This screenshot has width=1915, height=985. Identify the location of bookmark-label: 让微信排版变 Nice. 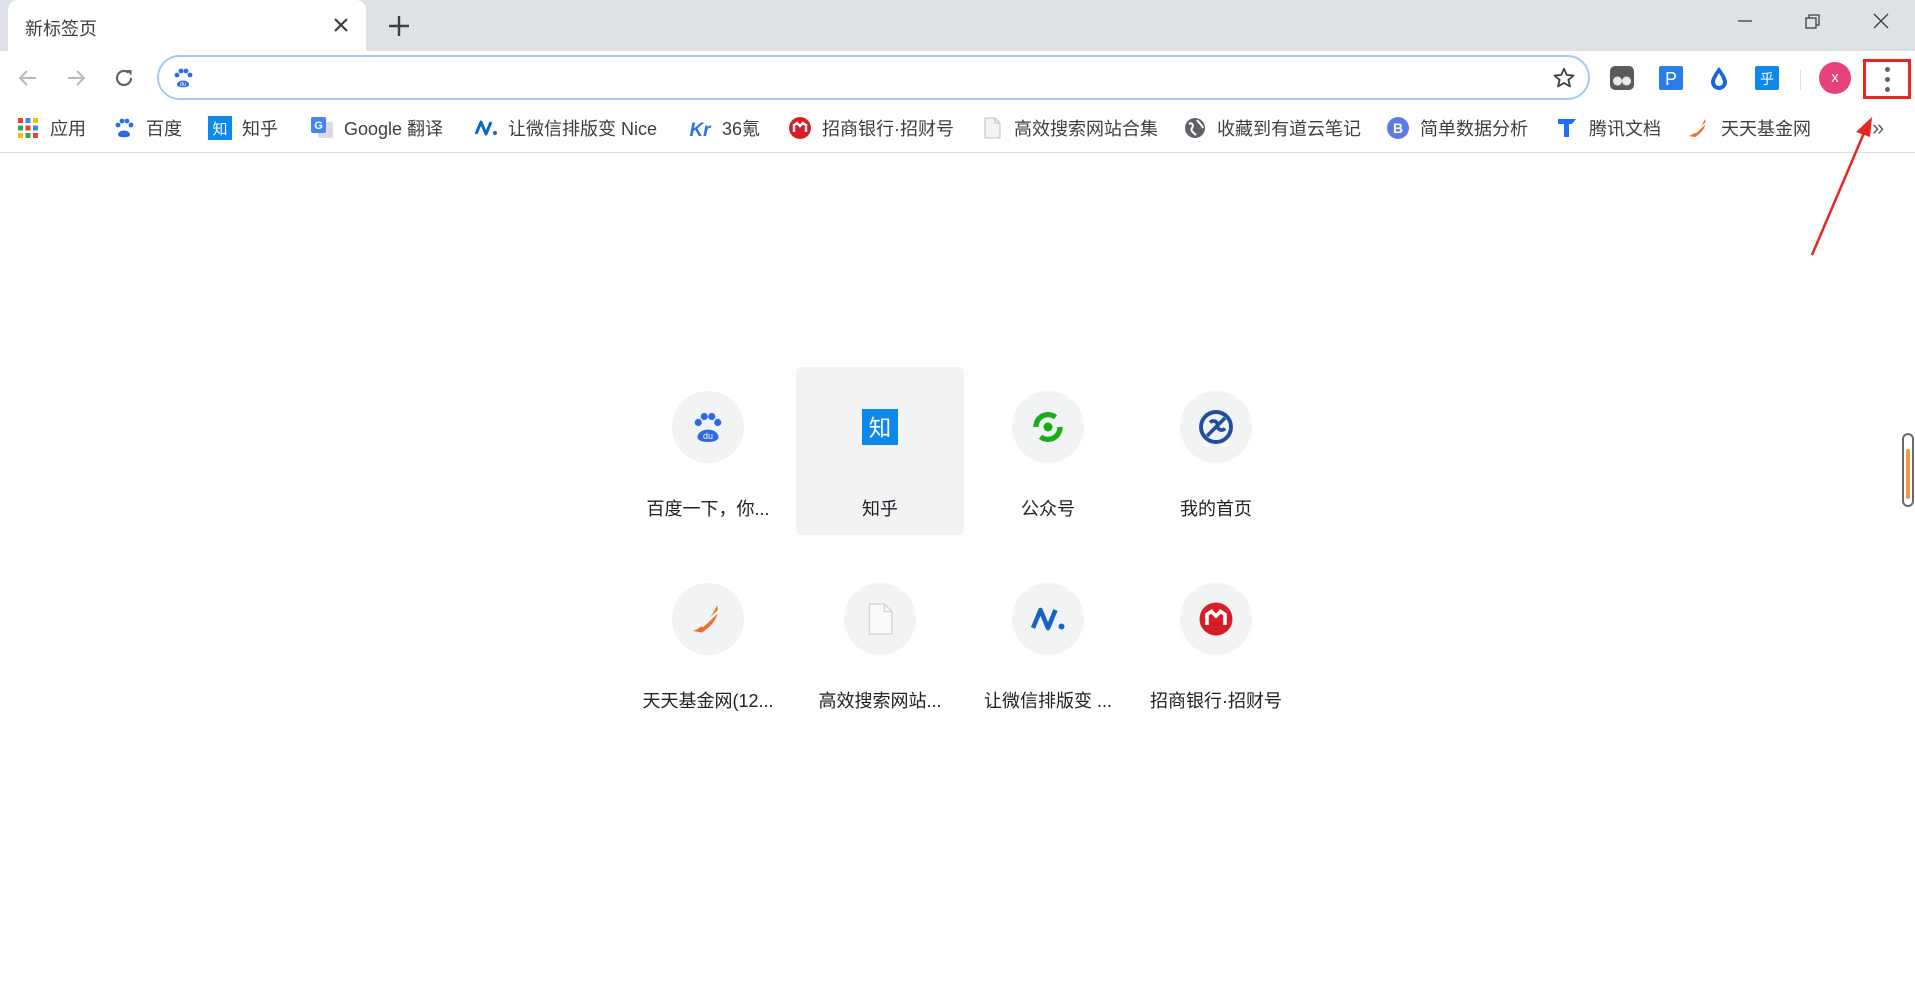
(583, 129).